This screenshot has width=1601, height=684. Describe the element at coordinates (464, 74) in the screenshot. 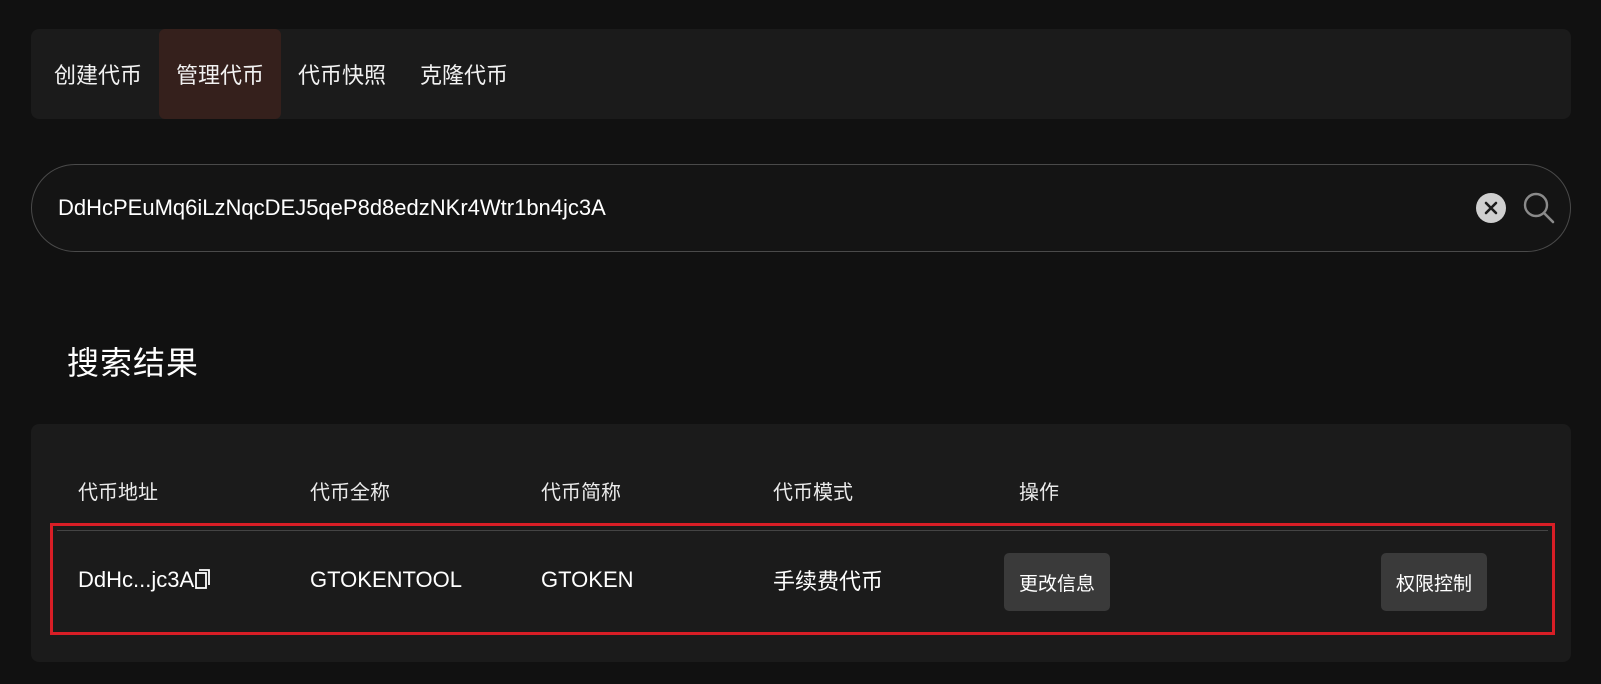

I see `tab-clone-token: 克隆代币` at that location.